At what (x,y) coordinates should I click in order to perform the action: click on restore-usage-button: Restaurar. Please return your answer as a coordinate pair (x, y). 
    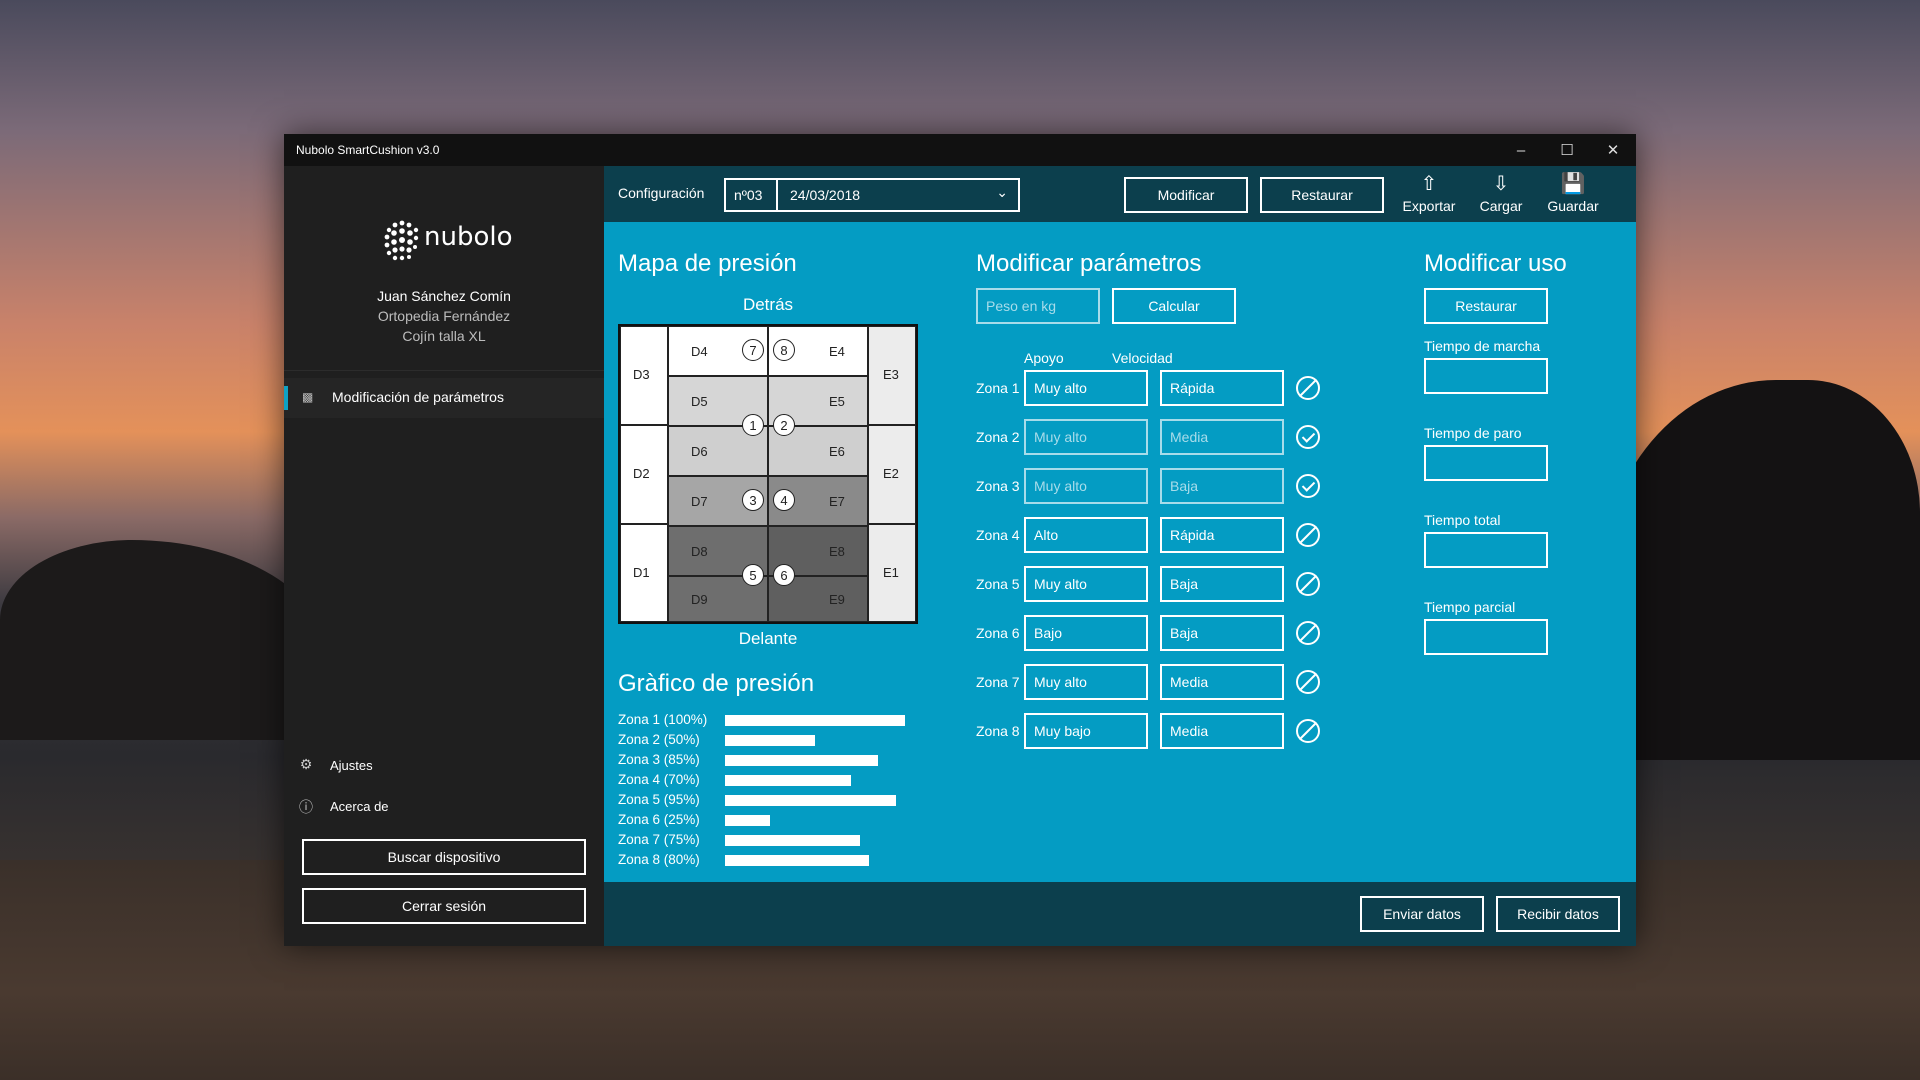
    Looking at the image, I should click on (1486, 306).